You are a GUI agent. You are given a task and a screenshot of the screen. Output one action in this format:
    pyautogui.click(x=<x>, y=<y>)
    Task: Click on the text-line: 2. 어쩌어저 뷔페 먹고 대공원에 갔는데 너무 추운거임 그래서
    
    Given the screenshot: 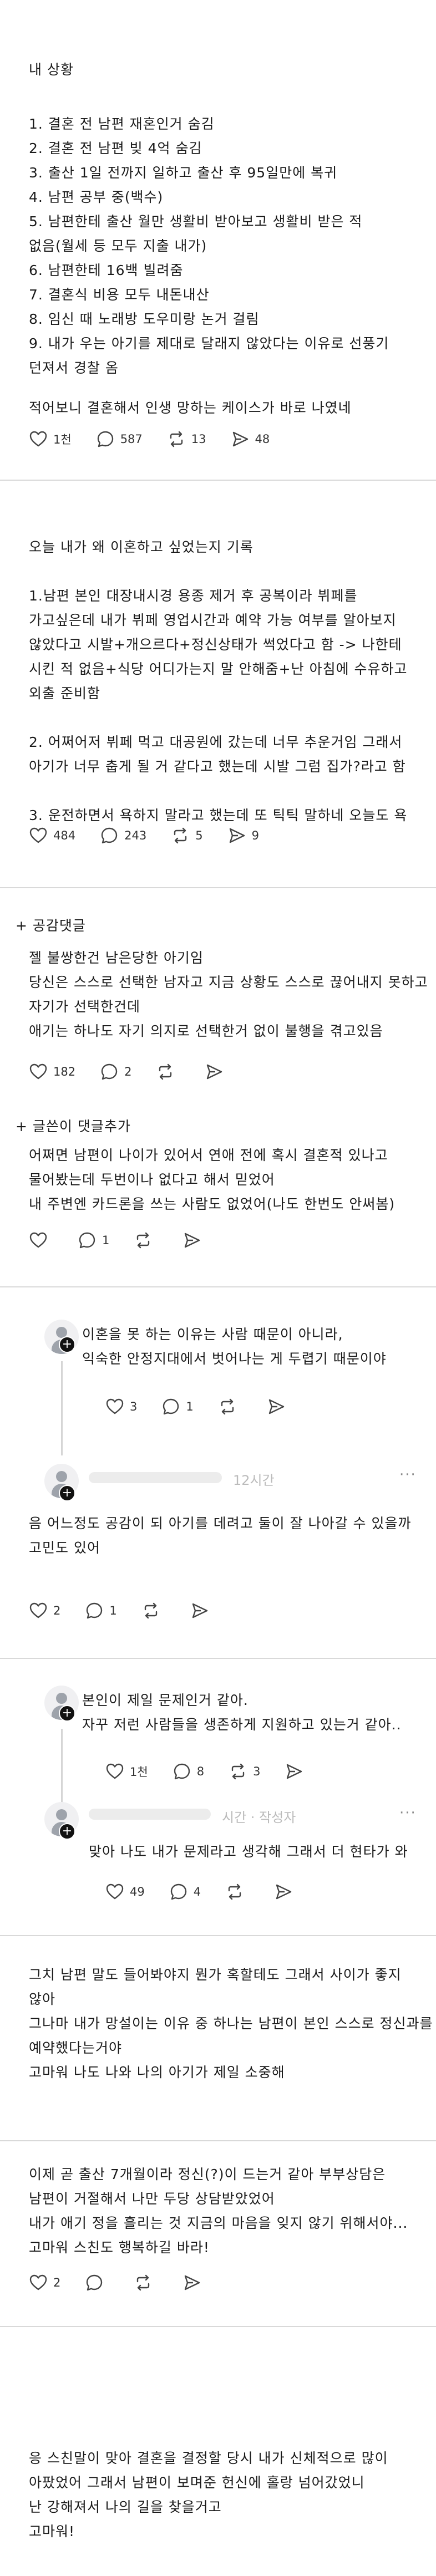 What is the action you would take?
    pyautogui.click(x=216, y=742)
    